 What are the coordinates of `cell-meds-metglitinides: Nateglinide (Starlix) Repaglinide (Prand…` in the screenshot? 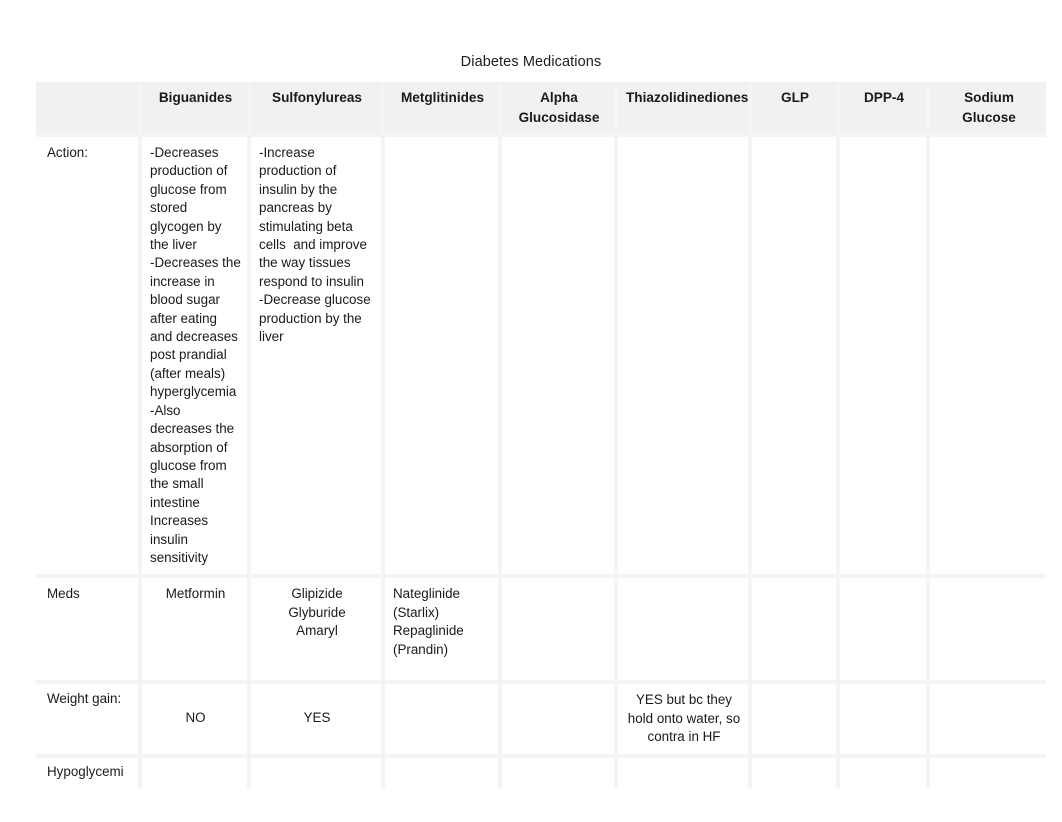 It's located at (443, 631).